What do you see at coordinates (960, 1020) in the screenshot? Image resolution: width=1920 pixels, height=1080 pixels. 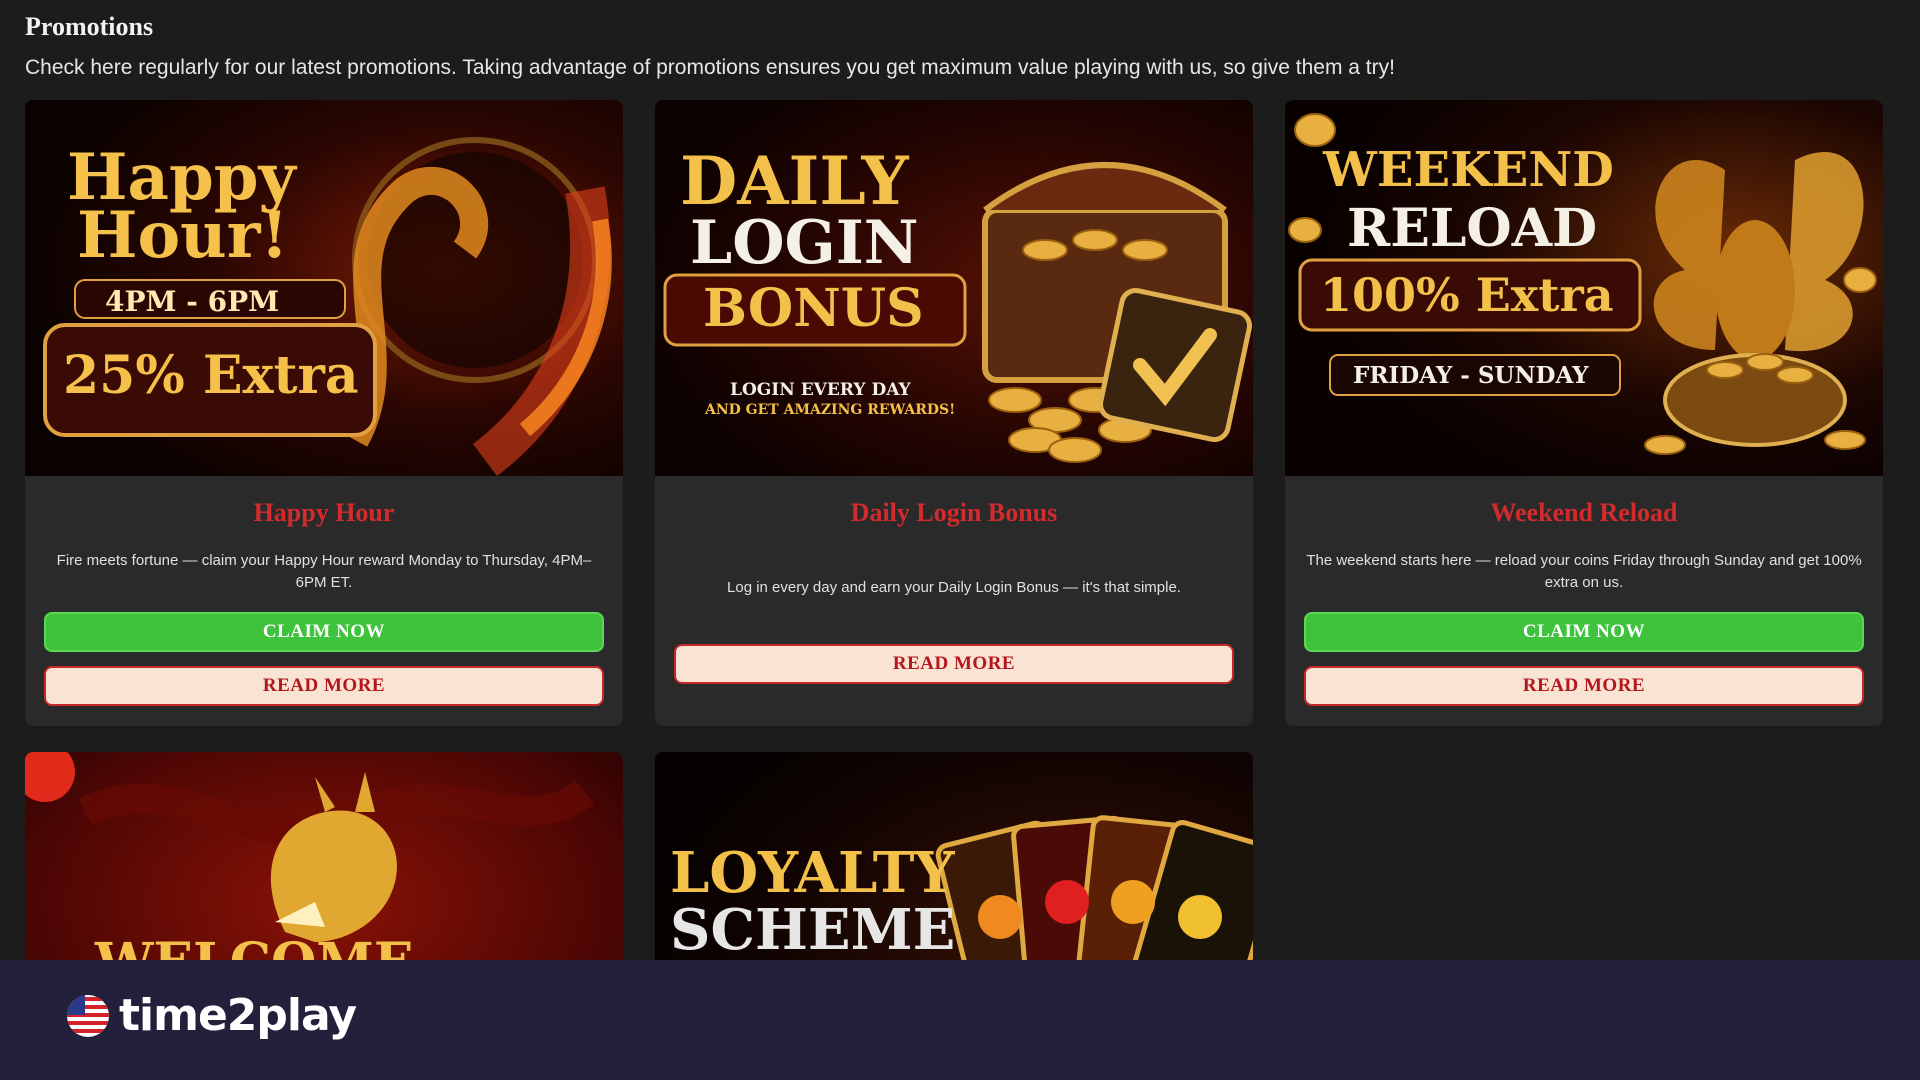 I see `footer-bar: time2play` at bounding box center [960, 1020].